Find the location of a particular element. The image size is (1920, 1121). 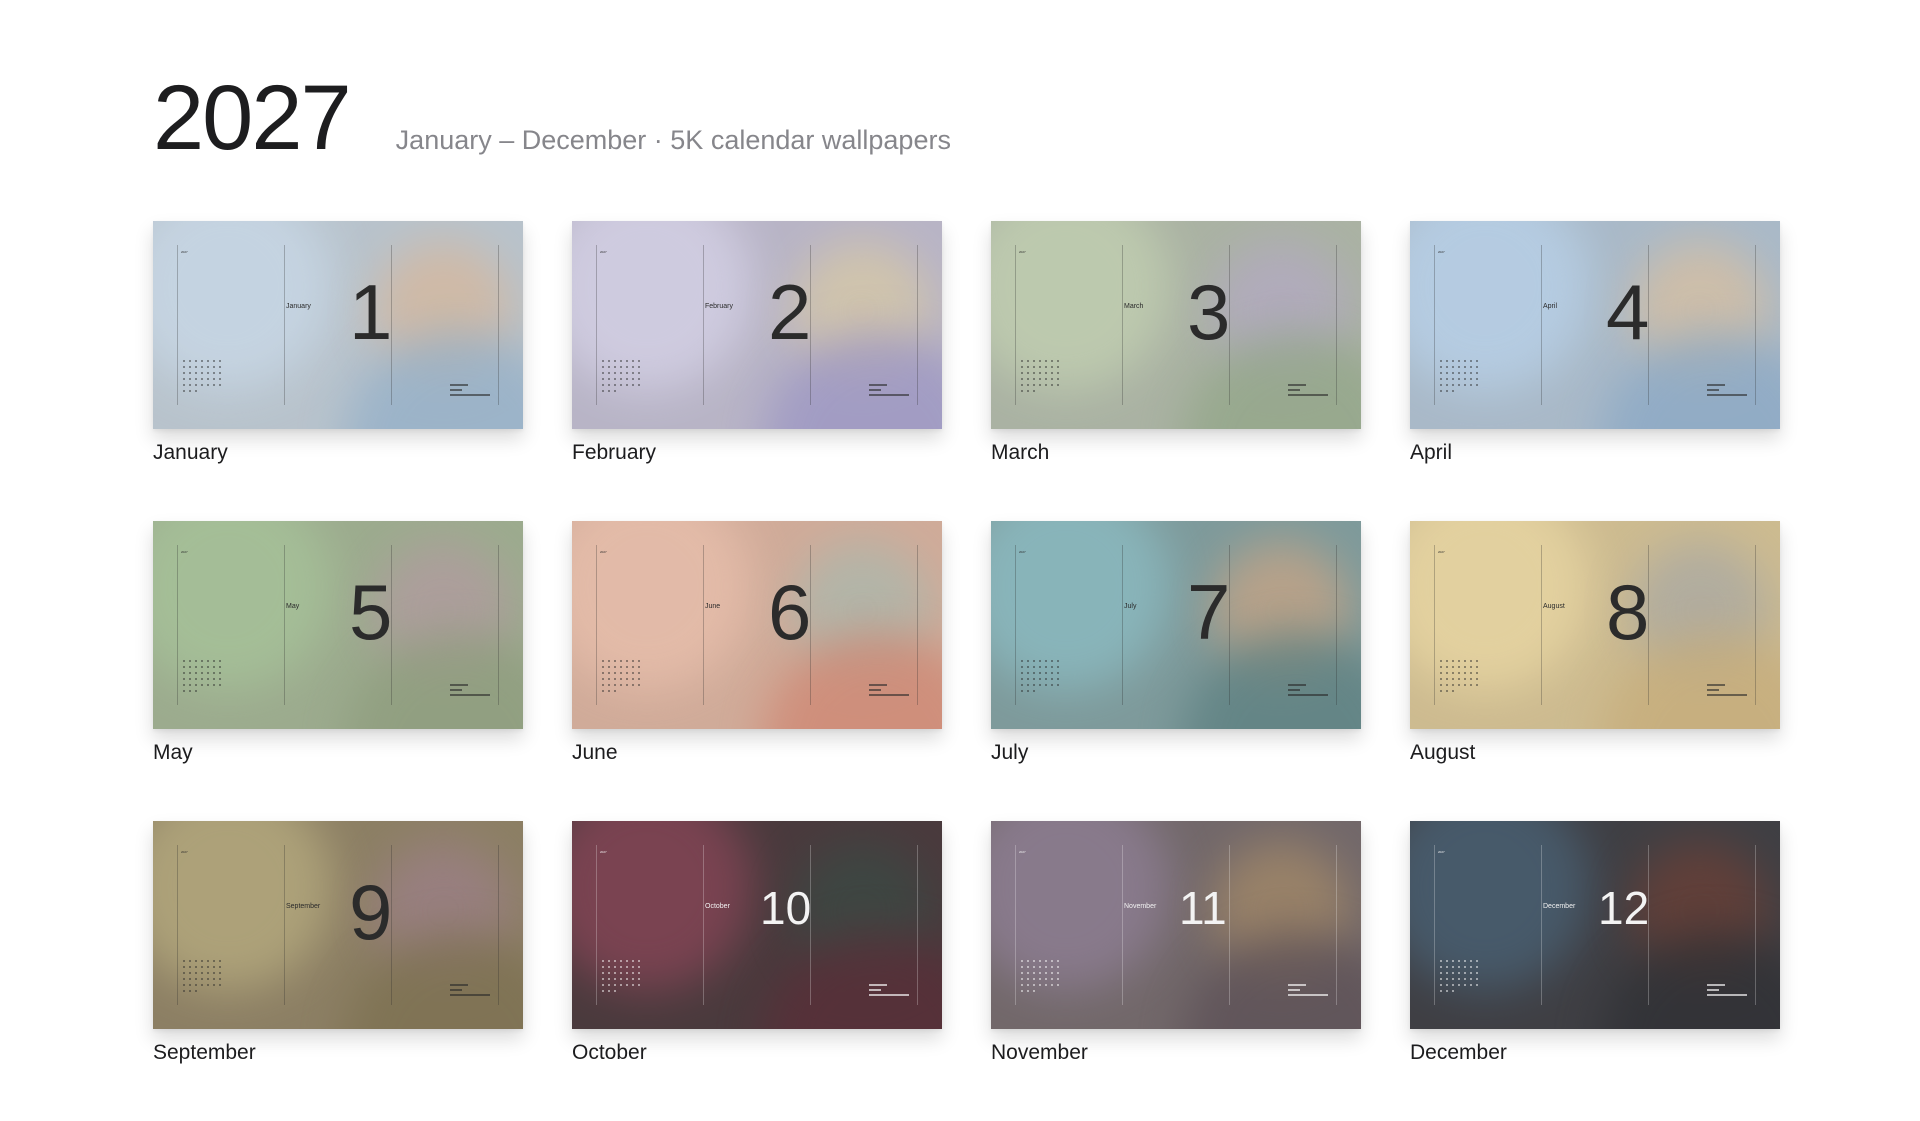

wallpaper-month-label: April is located at coordinates (1595, 453).